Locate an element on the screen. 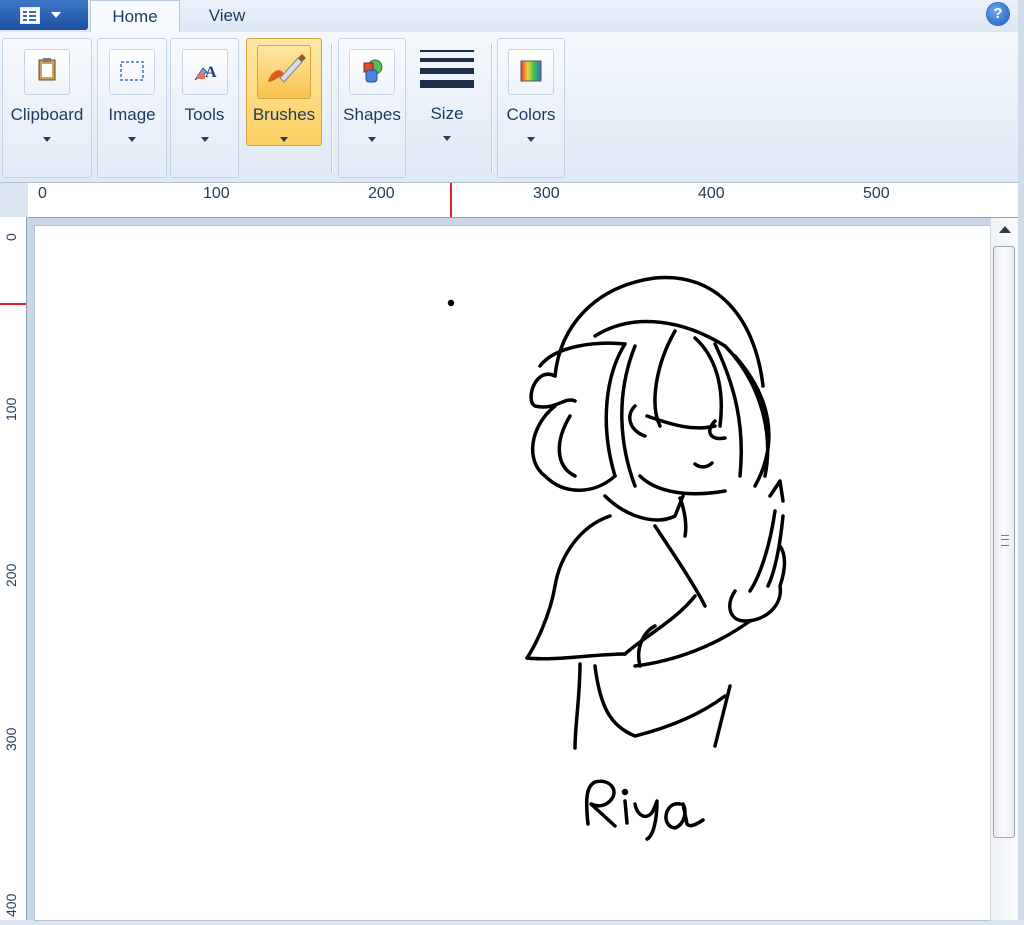 The image size is (1024, 925). clipboard-label: Clipboard is located at coordinates (47, 114).